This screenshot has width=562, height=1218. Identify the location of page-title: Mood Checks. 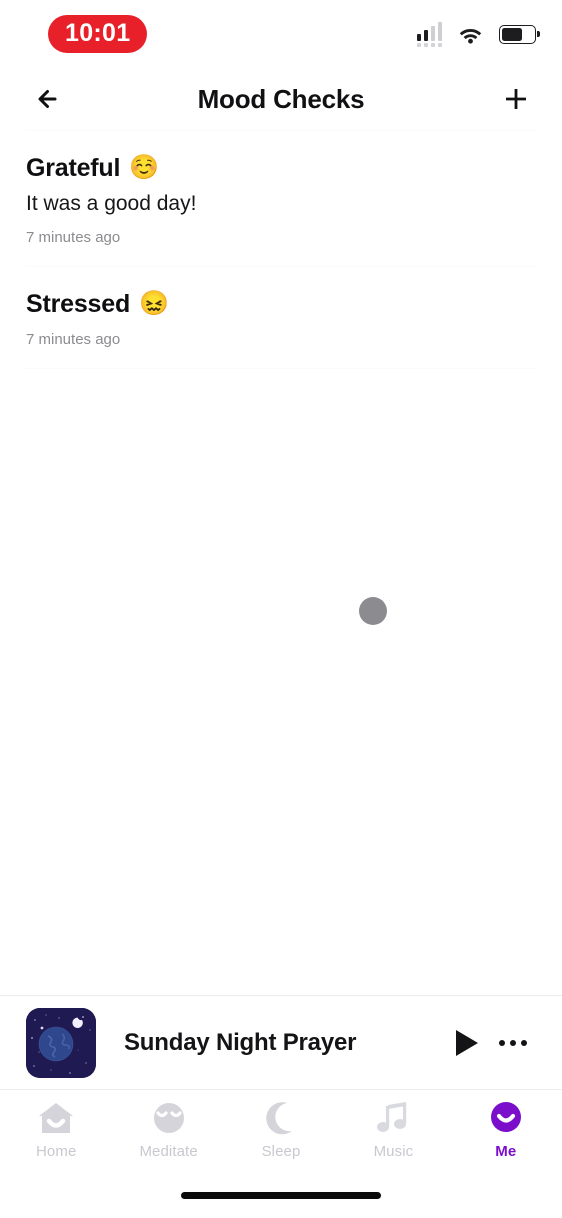
(281, 98).